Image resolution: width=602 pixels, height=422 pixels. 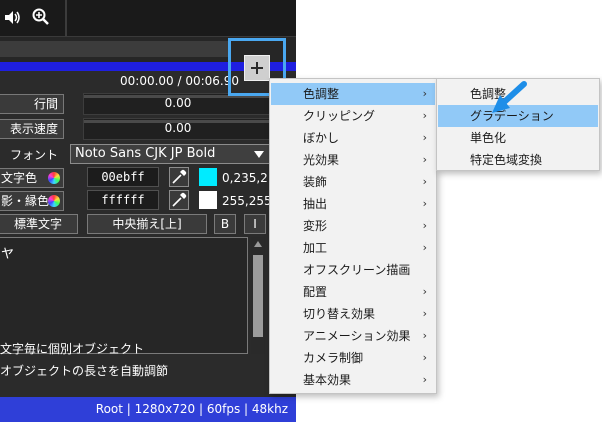 What do you see at coordinates (333, 358) in the screenshot?
I see `menu-main-item-label: カメラ制御` at bounding box center [333, 358].